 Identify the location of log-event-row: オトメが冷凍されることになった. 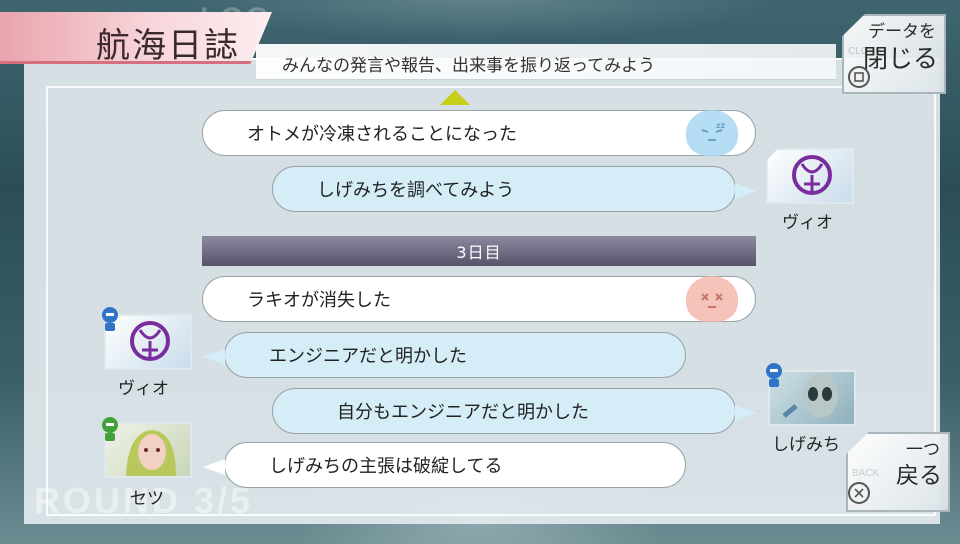
(479, 133).